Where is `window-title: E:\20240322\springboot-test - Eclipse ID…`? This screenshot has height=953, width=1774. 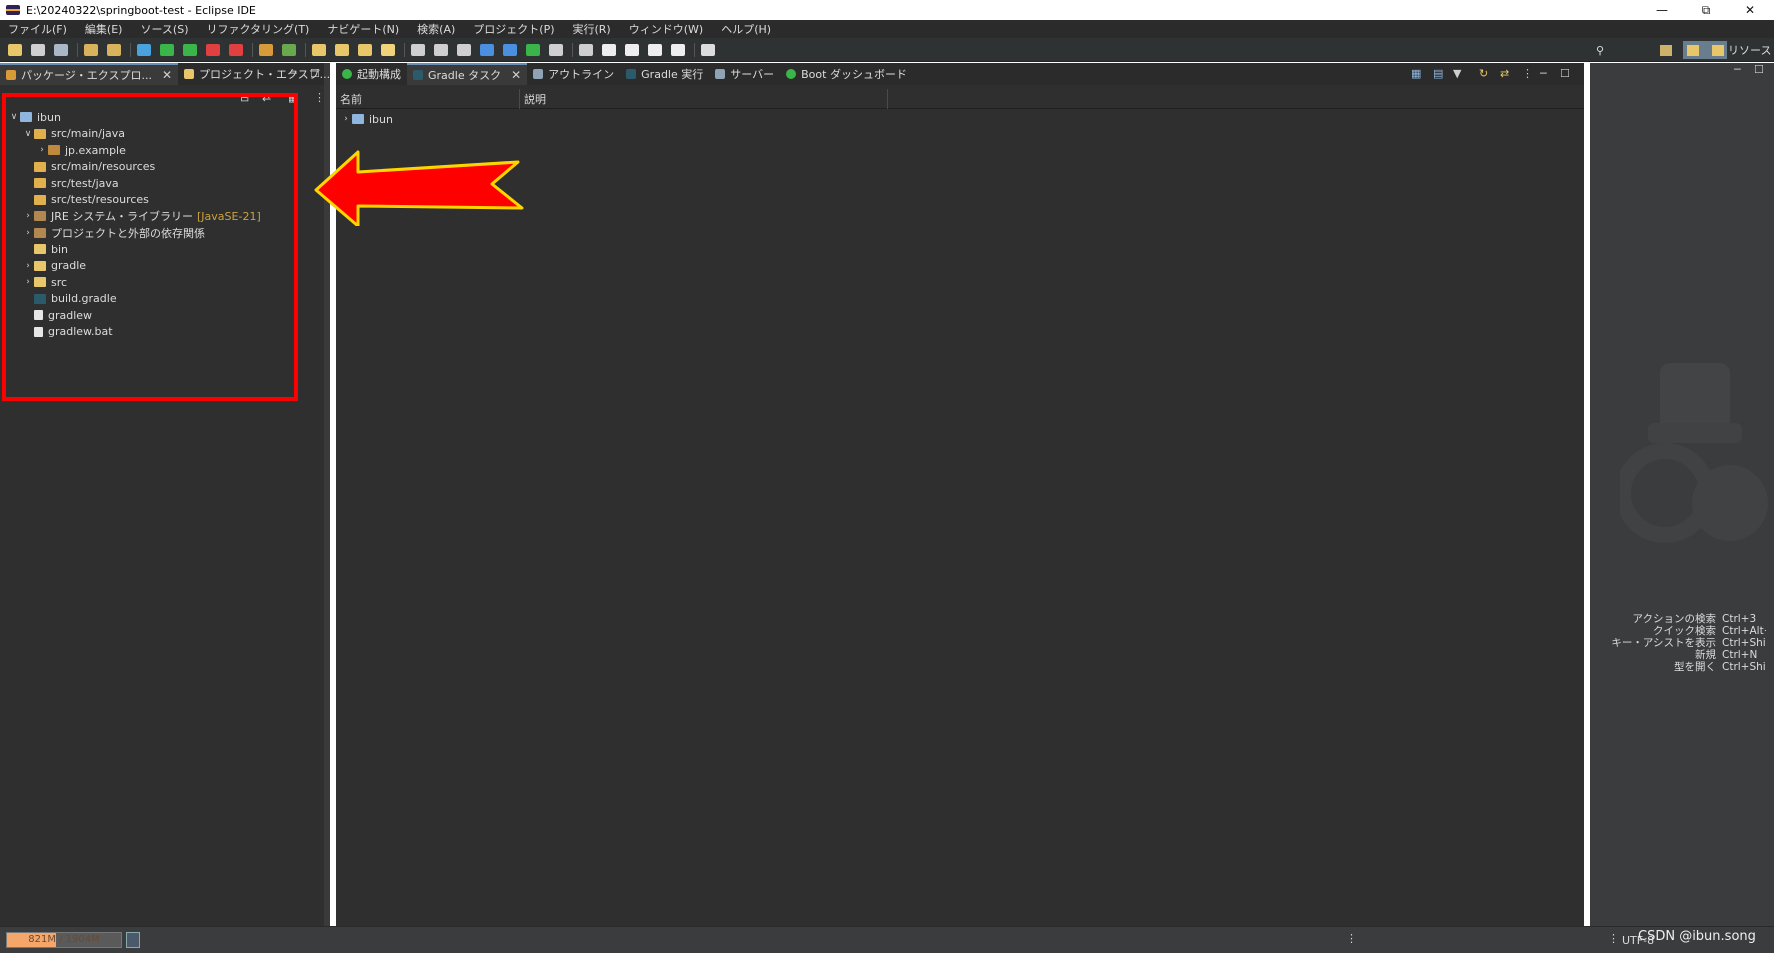
window-title: E:\20240322\springboot-test - Eclipse ID… is located at coordinates (141, 10).